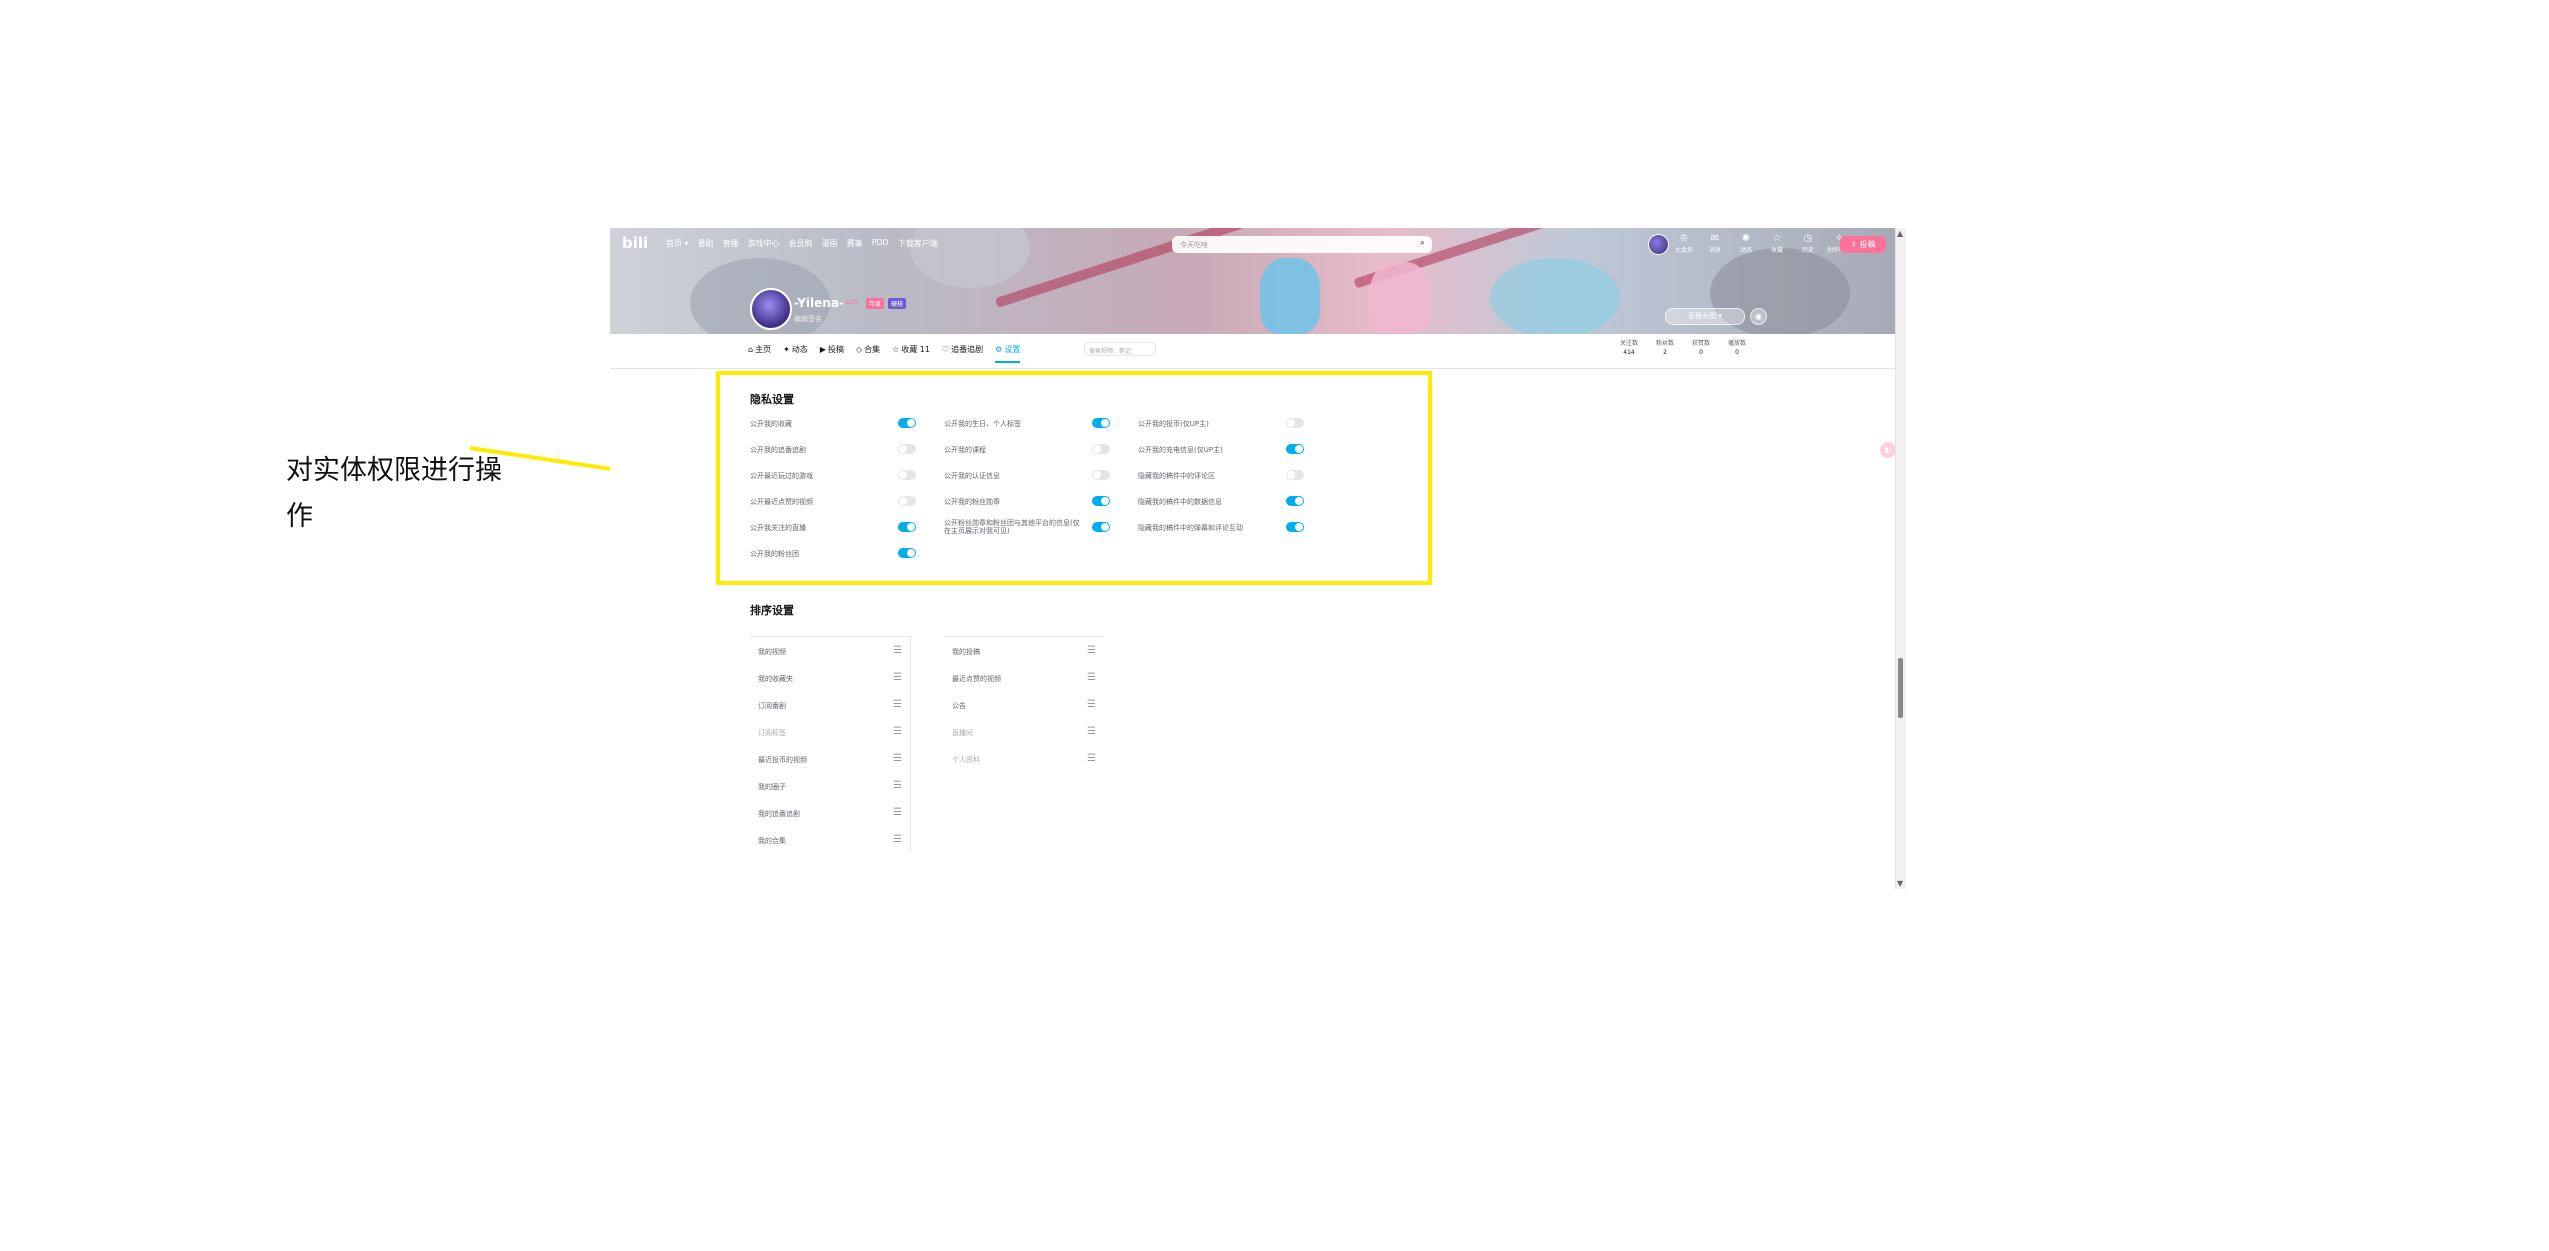 This screenshot has width=2549, height=1251. I want to click on nav-anime: 番剧, so click(706, 243).